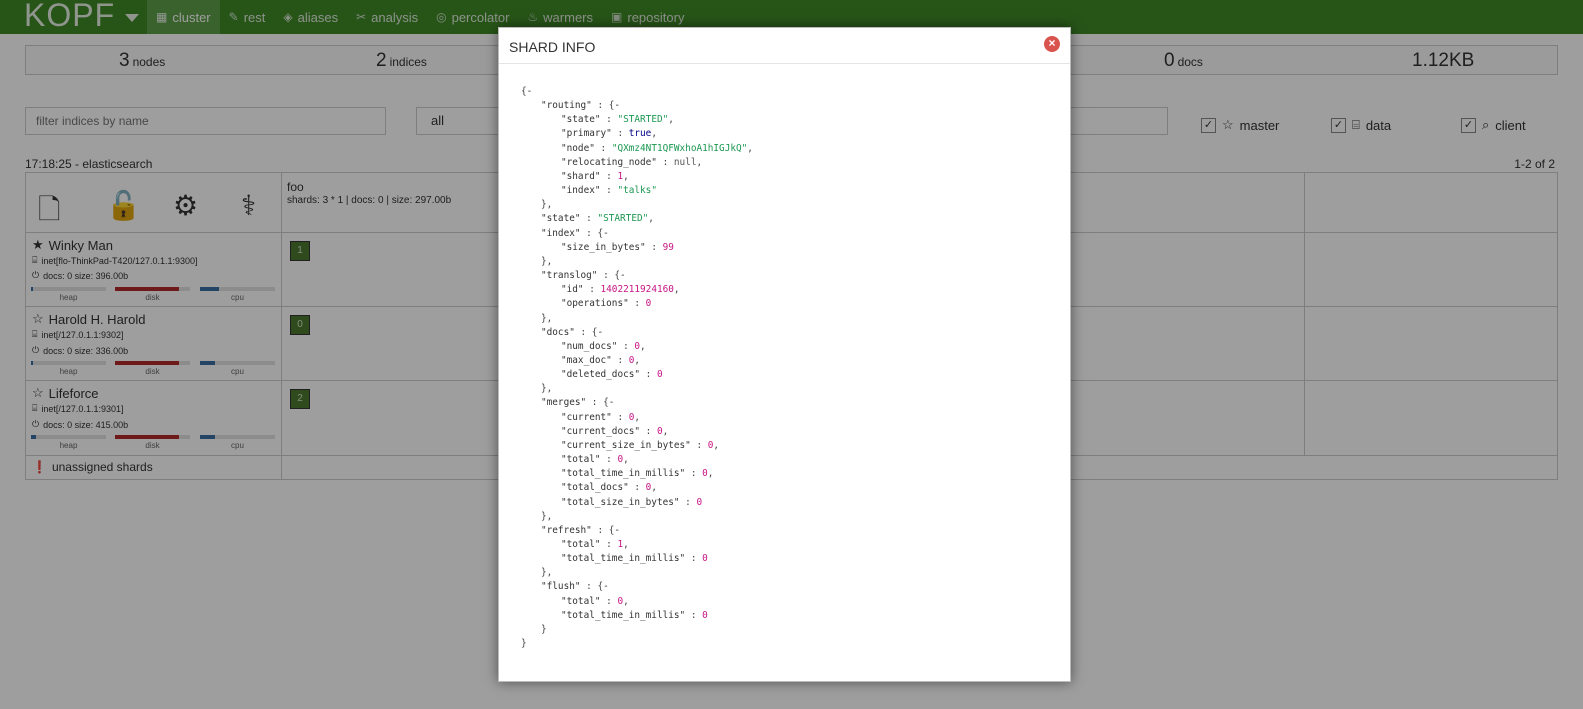 Image resolution: width=1583 pixels, height=709 pixels. What do you see at coordinates (623, 559) in the screenshot?
I see `json-token: "total_time_in_millis"` at bounding box center [623, 559].